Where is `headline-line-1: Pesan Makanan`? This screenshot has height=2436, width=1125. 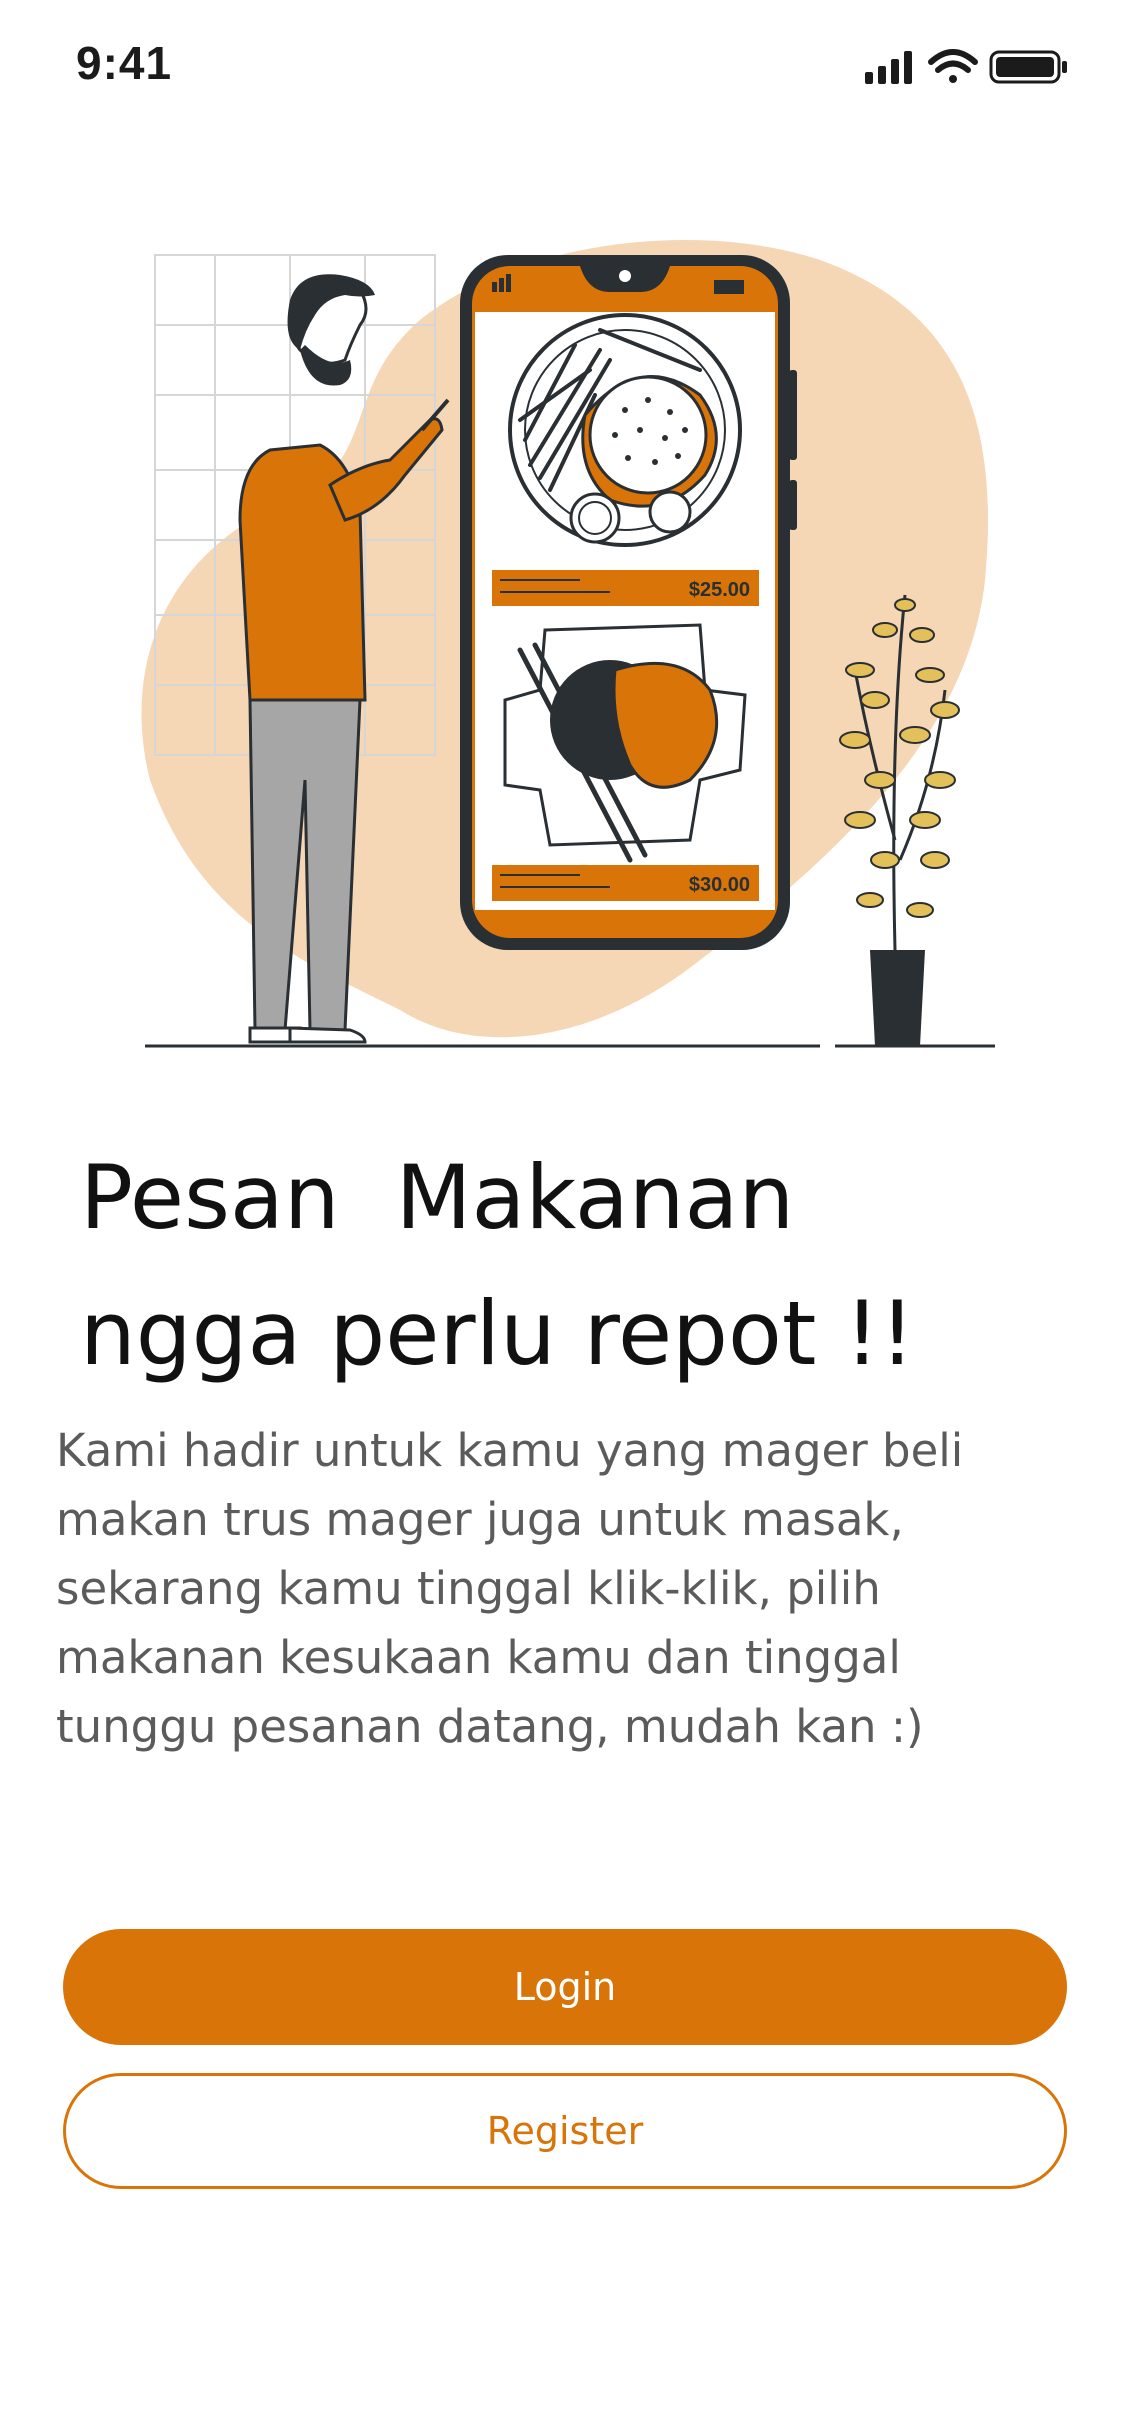
headline-line-1: Pesan Makanan is located at coordinates (437, 1197).